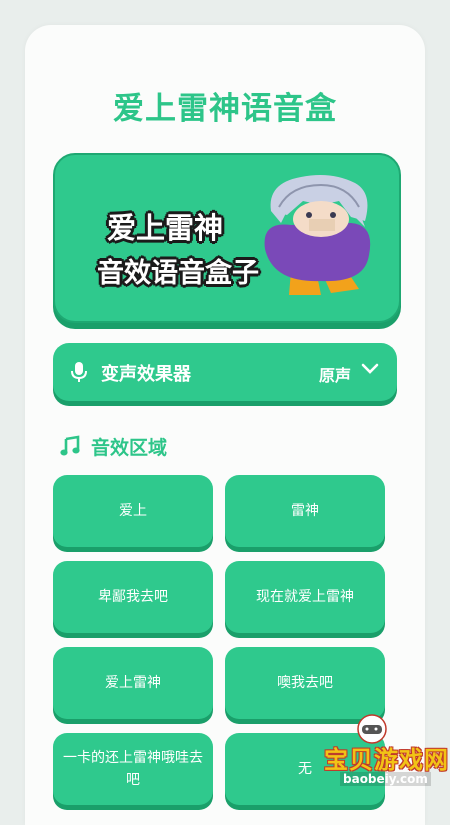  I want to click on sound-button: 爱上, so click(133, 511).